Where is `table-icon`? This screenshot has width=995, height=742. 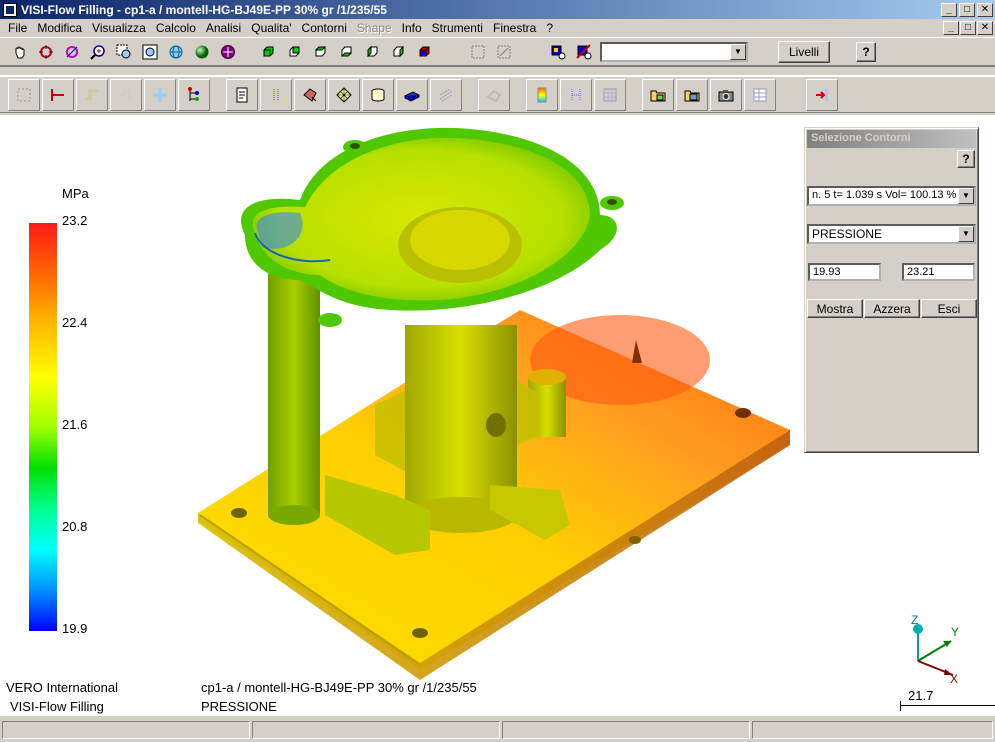 table-icon is located at coordinates (760, 94).